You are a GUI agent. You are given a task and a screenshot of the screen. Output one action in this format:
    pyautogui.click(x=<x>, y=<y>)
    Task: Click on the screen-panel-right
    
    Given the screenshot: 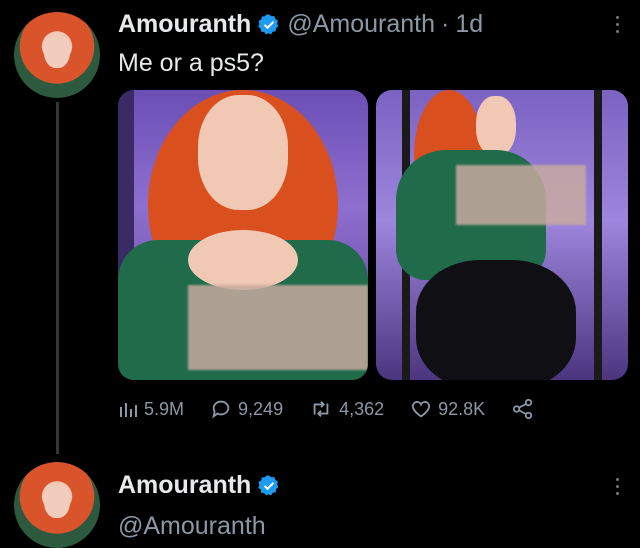 What is the action you would take?
    pyautogui.click(x=598, y=235)
    